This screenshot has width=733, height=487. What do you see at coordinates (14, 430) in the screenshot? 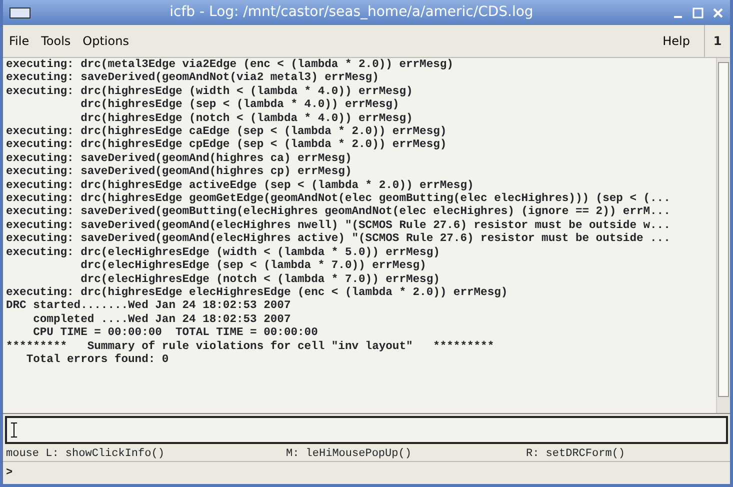
I see `text-cursor-icon` at bounding box center [14, 430].